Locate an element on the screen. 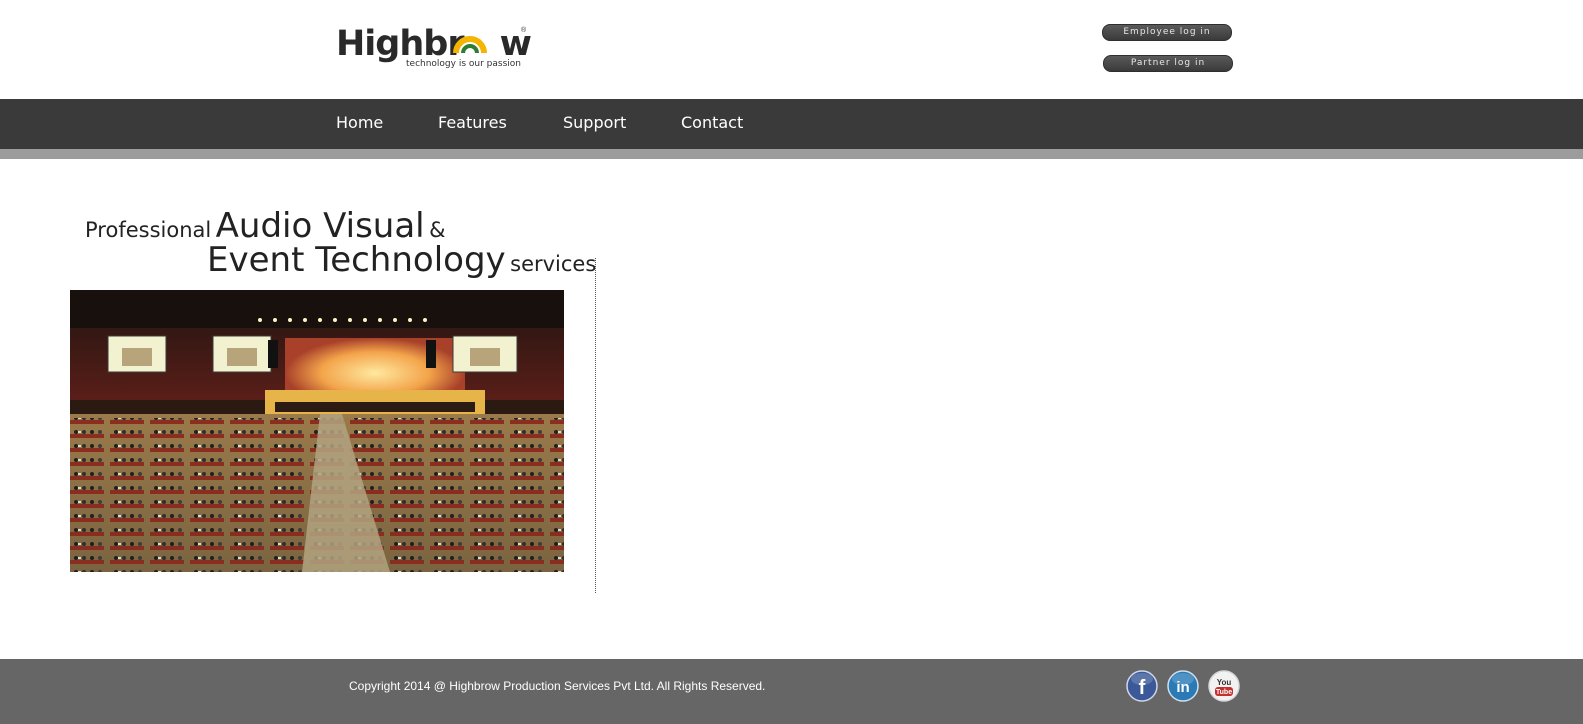  svg-text: in is located at coordinates (1182, 687).